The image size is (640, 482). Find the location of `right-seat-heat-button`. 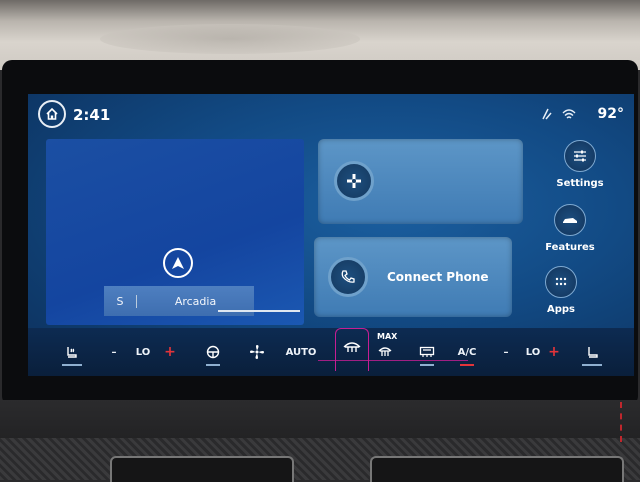

right-seat-heat-button is located at coordinates (592, 352).